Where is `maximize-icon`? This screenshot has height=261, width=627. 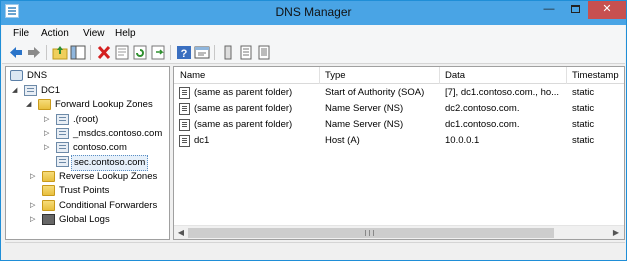
maximize-icon is located at coordinates (575, 9).